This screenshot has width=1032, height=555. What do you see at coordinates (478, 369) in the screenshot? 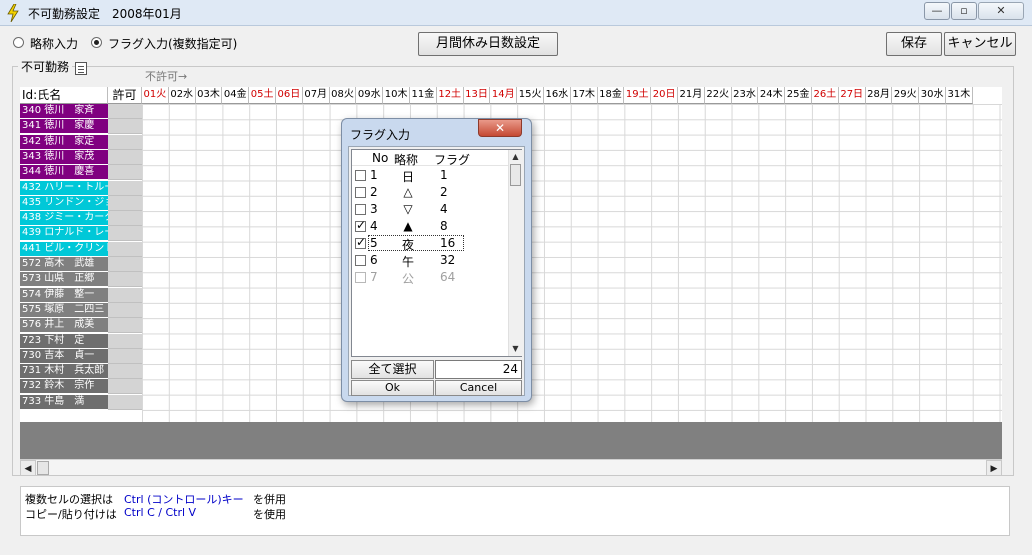
I see `flag-total-field: 24` at bounding box center [478, 369].